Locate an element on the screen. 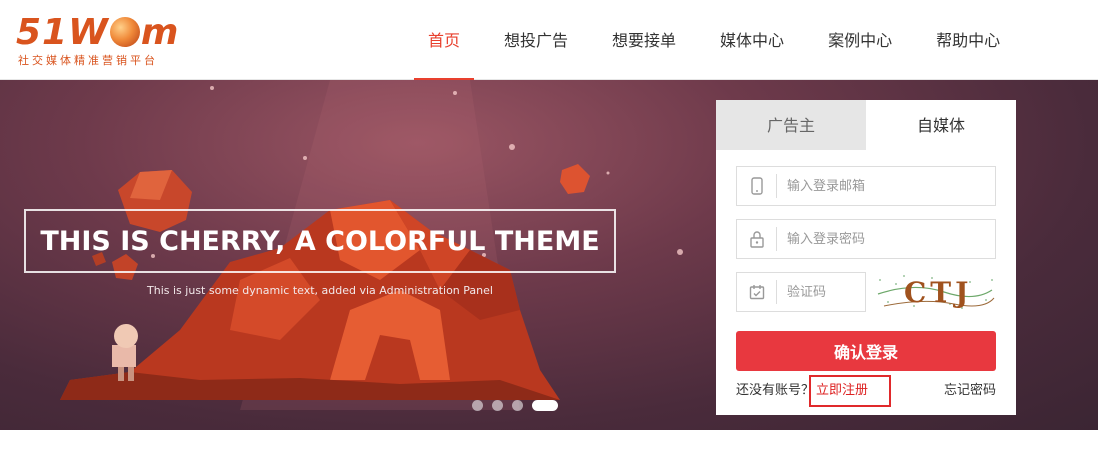 The width and height of the screenshot is (1098, 465). register-link: 立即注册 is located at coordinates (850, 391).